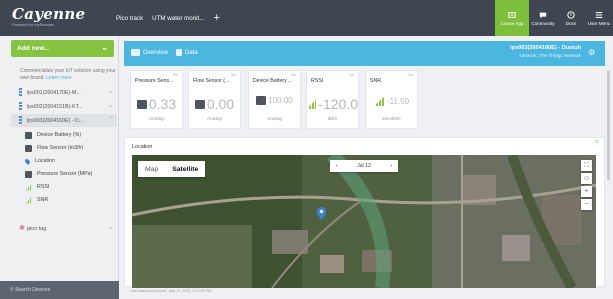 The image size is (613, 299). I want to click on widget-value-row: -120.0, so click(332, 104).